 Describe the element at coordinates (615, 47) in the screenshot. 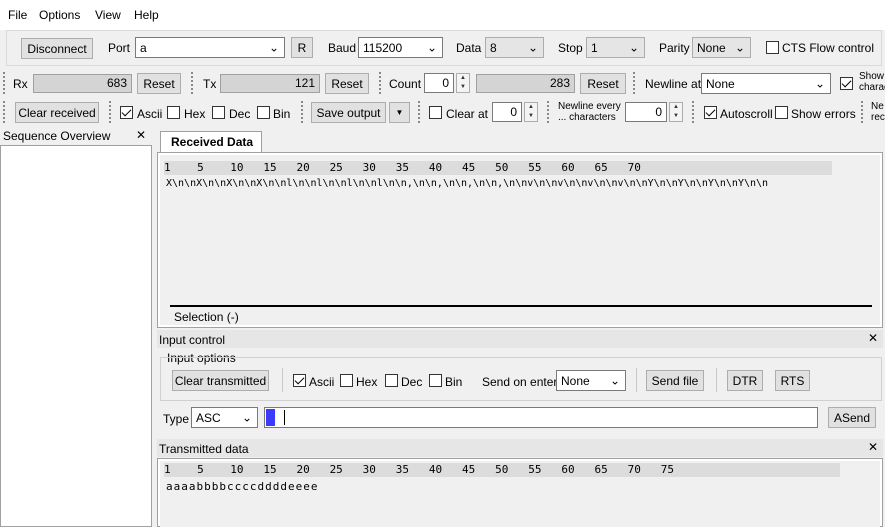

I see `stop-bits-combo: 1 ⌄` at that location.